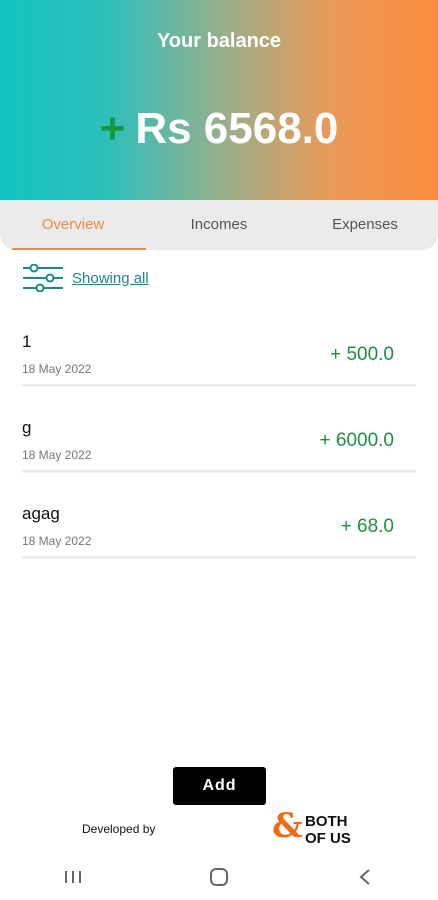  Describe the element at coordinates (365, 225) in the screenshot. I see `tab-expenses: Expenses` at that location.